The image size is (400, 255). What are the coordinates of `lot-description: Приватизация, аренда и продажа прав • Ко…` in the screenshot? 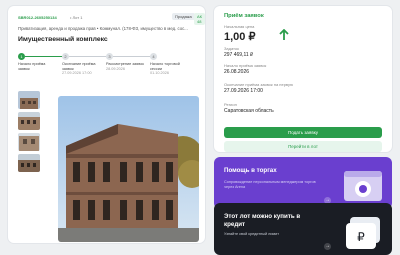 It's located at (103, 28).